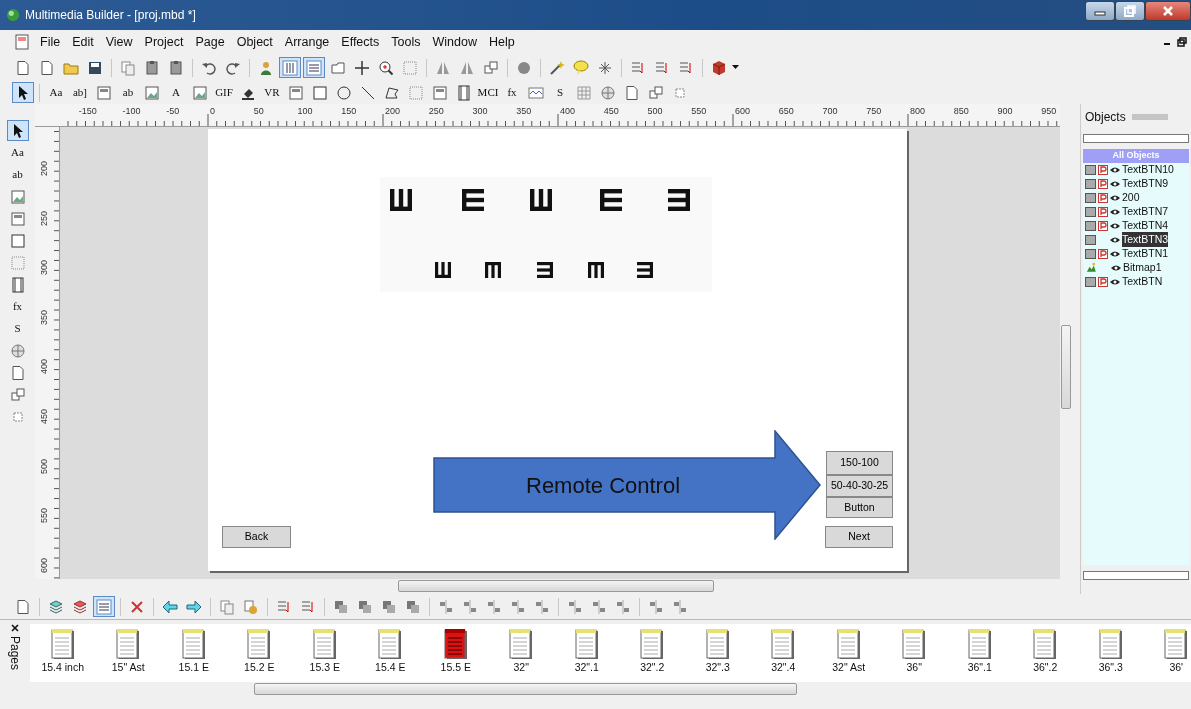  Describe the element at coordinates (307, 42) in the screenshot. I see `menu-item: Arrange` at that location.